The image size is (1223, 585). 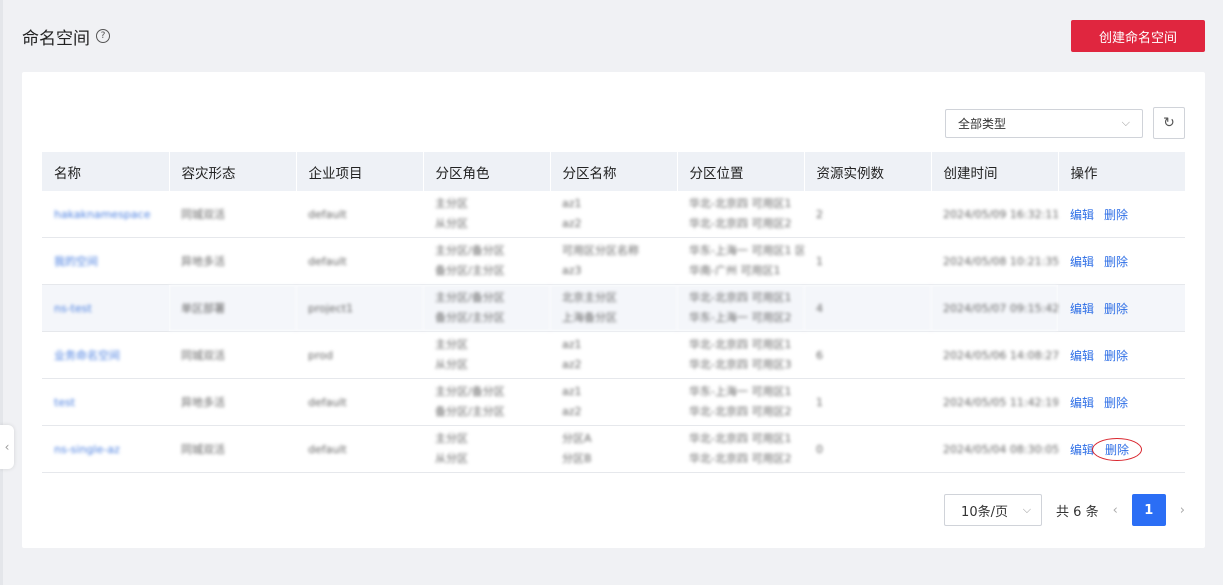 I want to click on chevron-left-icon: ‹, so click(x=7, y=447).